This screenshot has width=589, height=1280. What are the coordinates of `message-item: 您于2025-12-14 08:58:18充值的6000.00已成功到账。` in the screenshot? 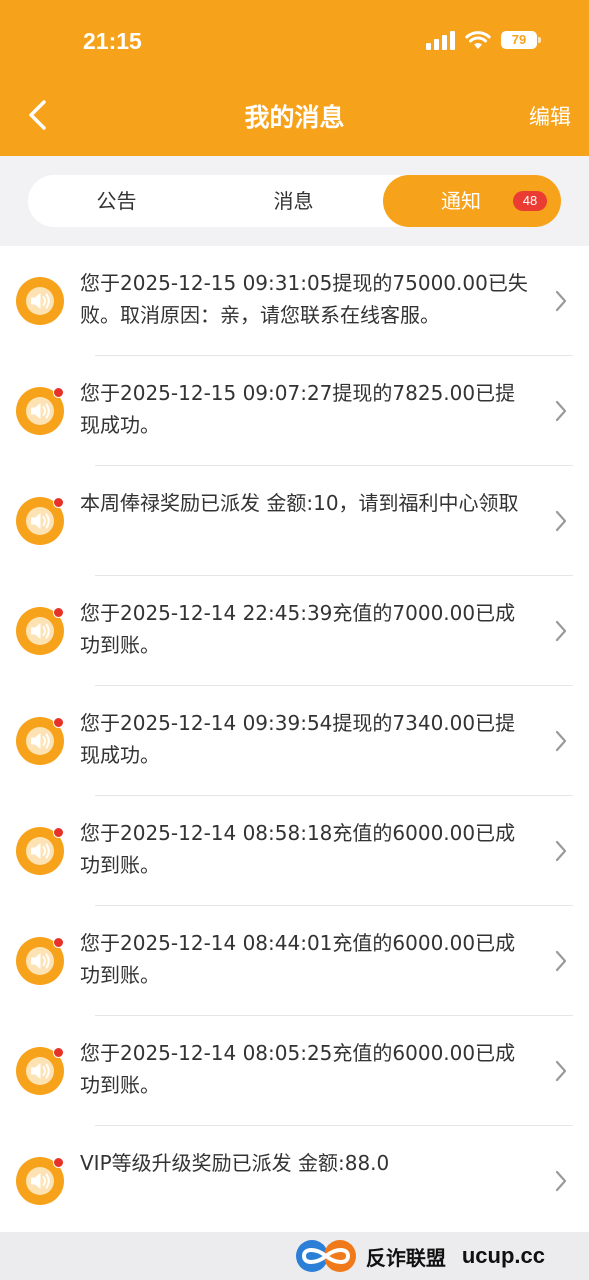 It's located at (294, 851).